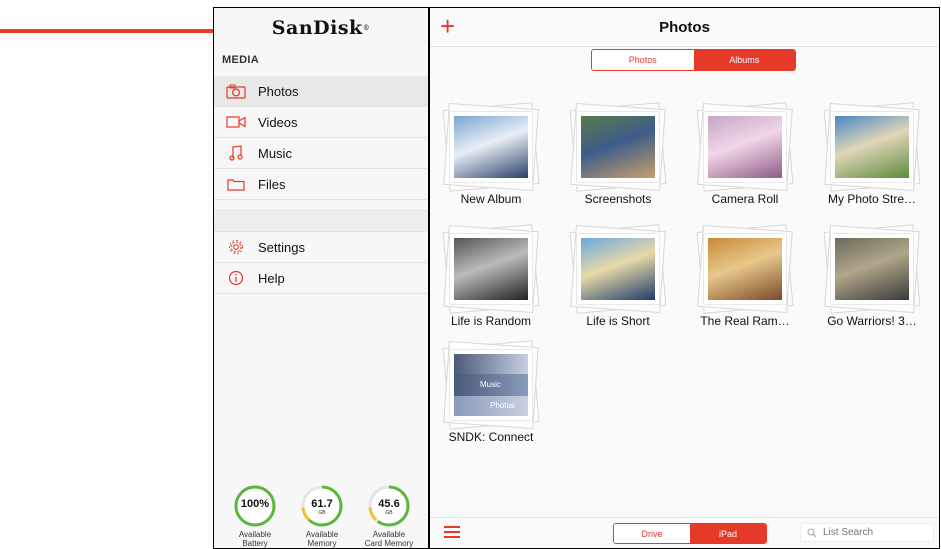  Describe the element at coordinates (240, 60) in the screenshot. I see `section-heading-media: MEDIA` at that location.